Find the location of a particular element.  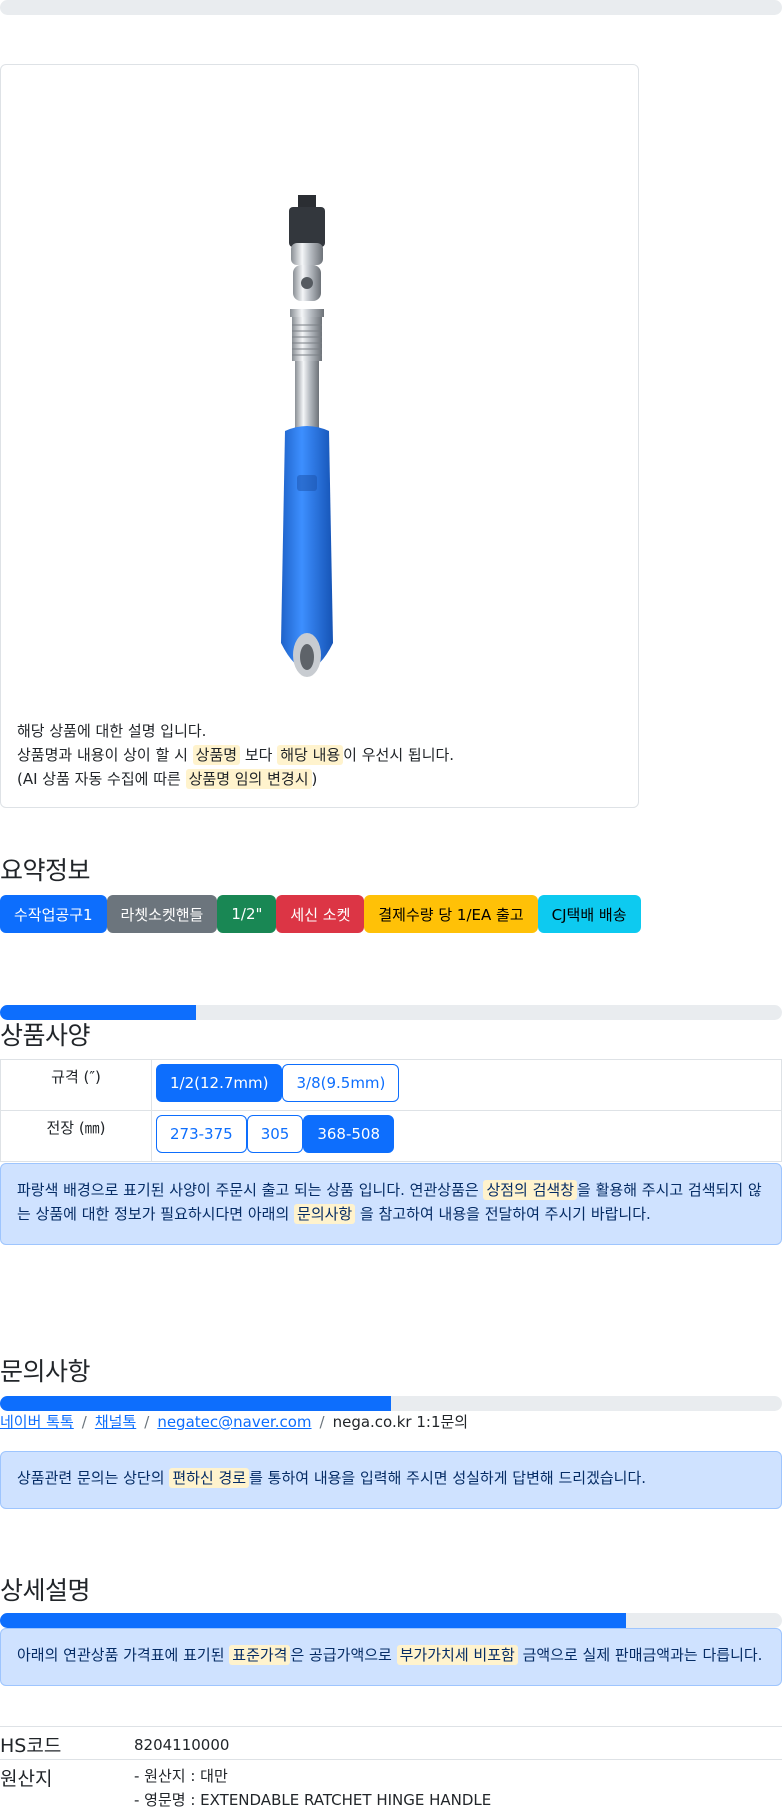

inquiry-progress-fill is located at coordinates (195, 1403).